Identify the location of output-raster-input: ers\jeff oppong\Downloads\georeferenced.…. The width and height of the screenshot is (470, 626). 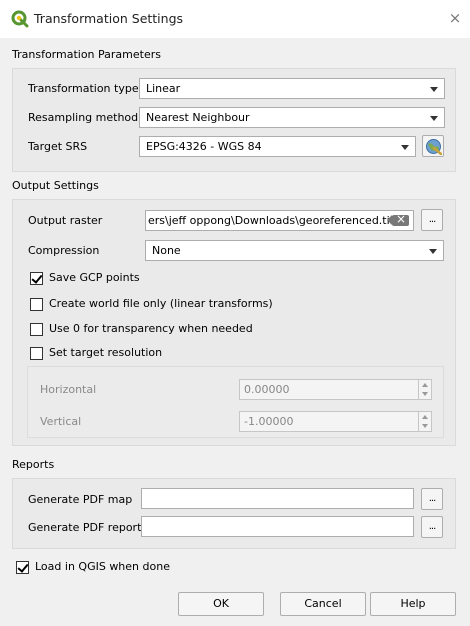
(279, 220).